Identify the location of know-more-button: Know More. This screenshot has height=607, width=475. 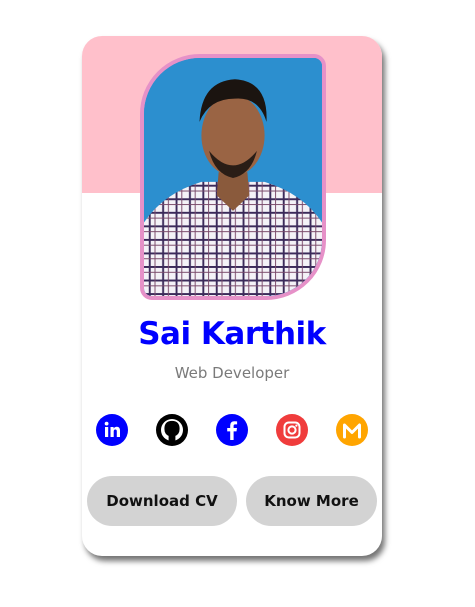
(311, 501).